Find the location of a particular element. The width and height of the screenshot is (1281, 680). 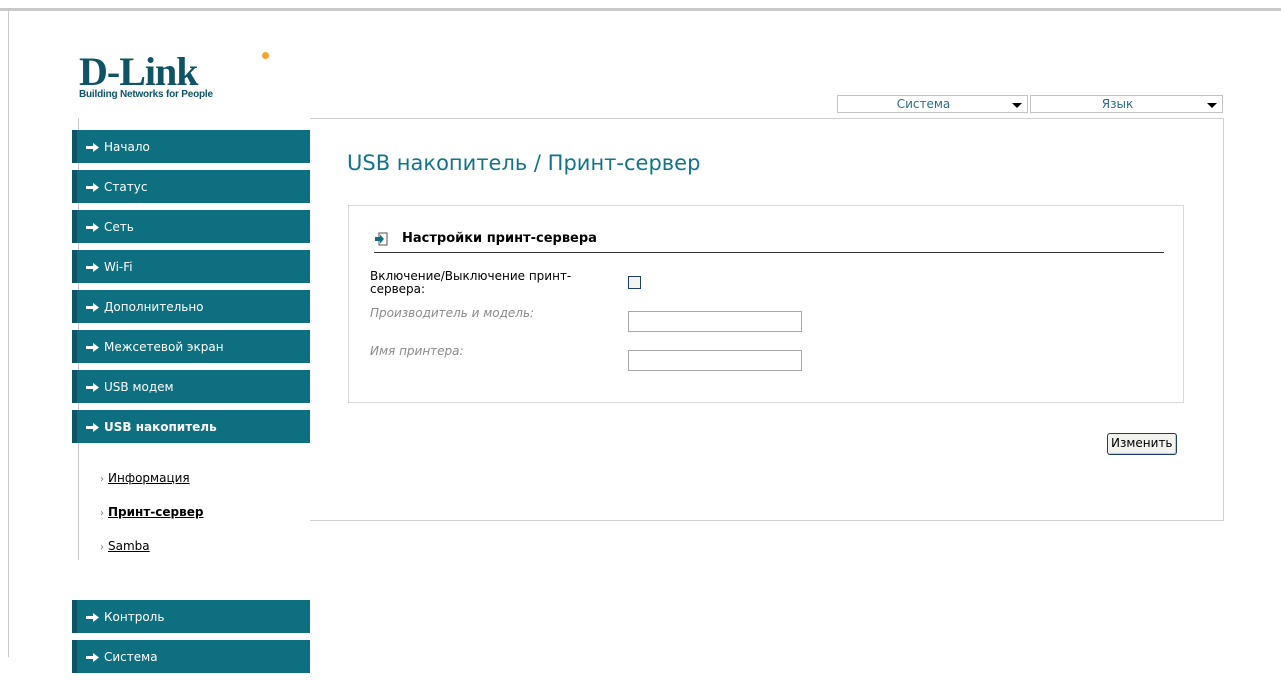

sidebar-item-label: Контроль is located at coordinates (134, 617).